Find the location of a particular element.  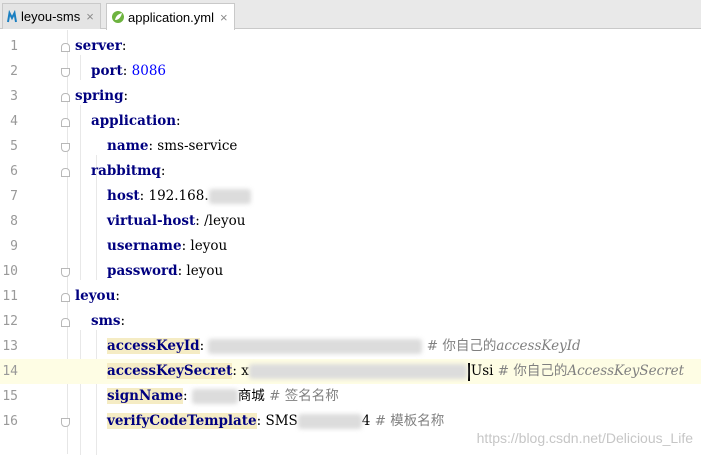

text-caret is located at coordinates (468, 371).